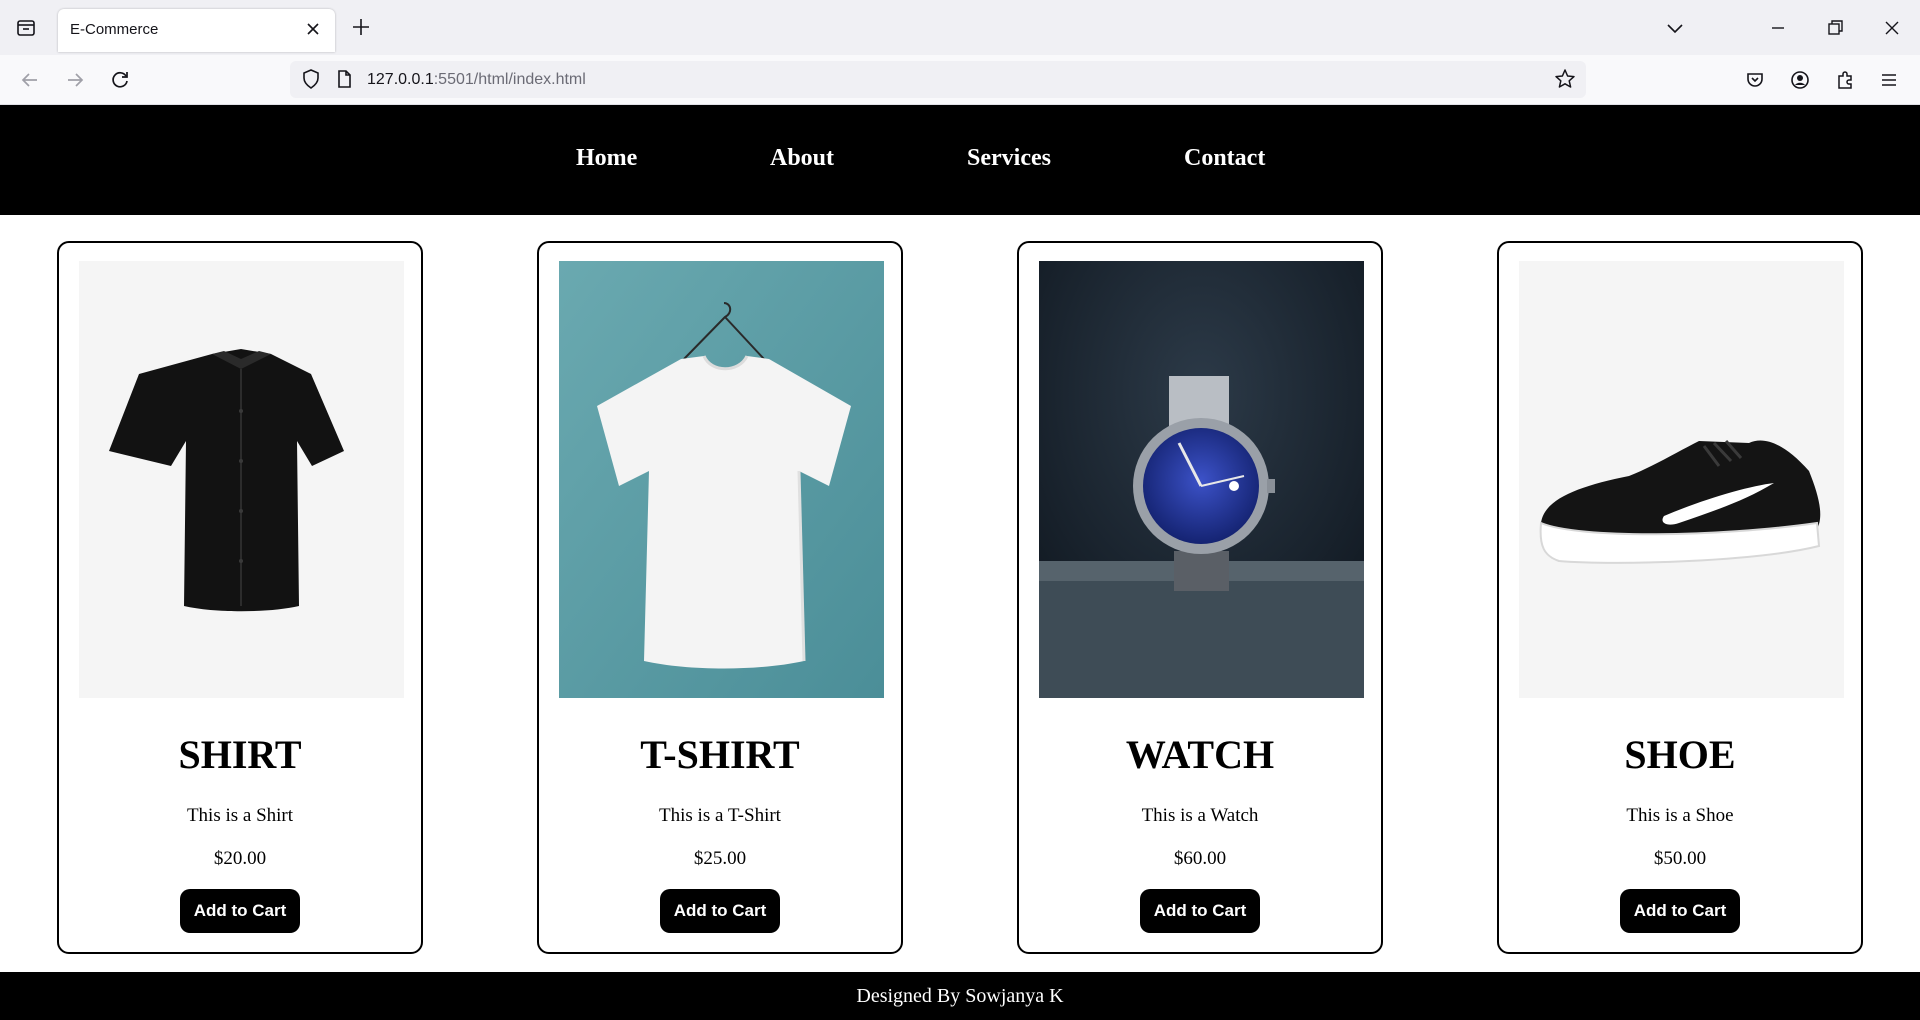  Describe the element at coordinates (720, 858) in the screenshot. I see `product-price: $25.00` at that location.